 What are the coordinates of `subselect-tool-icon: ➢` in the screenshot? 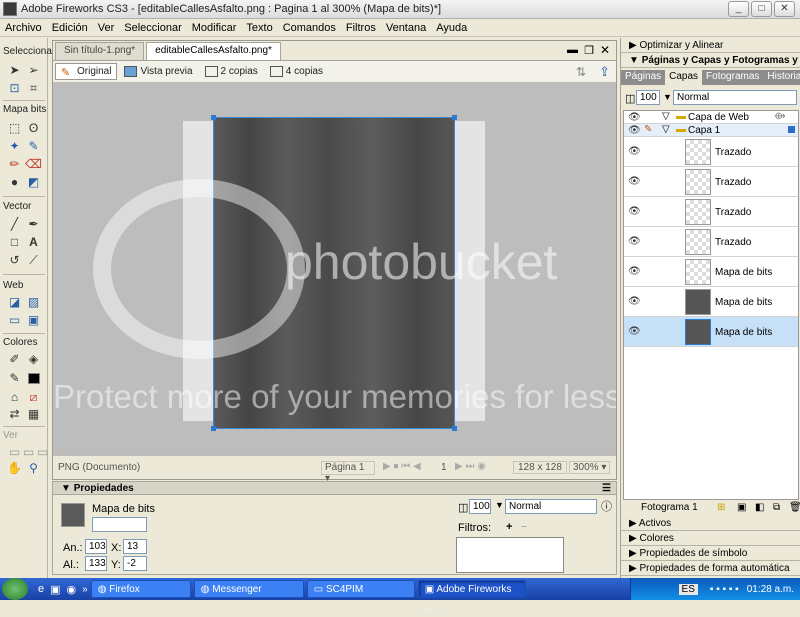 It's located at (33, 70).